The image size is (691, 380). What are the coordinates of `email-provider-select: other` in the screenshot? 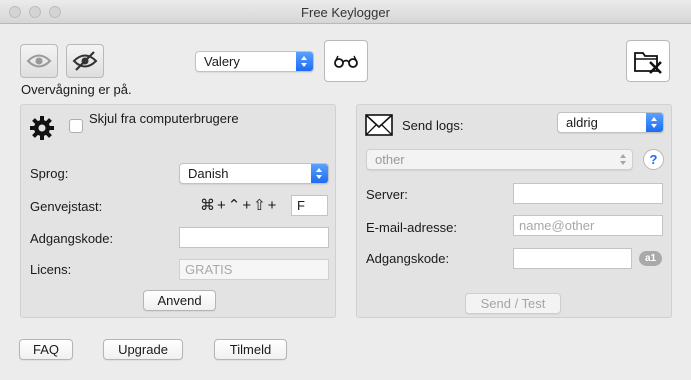 It's located at (499, 159).